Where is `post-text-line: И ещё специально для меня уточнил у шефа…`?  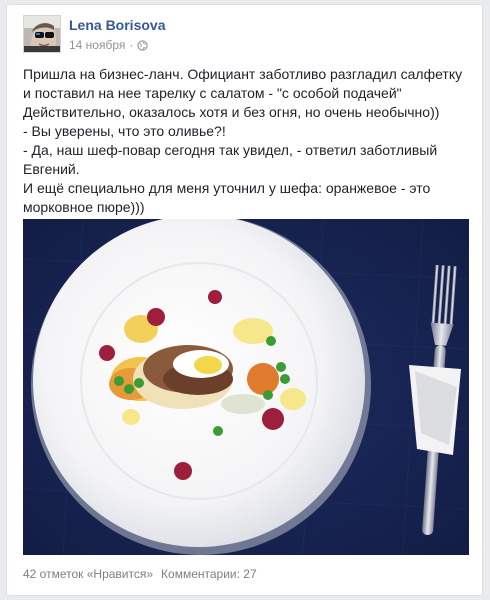
post-text-line: И ещё специально для меня уточнил у шефа… is located at coordinates (229, 197).